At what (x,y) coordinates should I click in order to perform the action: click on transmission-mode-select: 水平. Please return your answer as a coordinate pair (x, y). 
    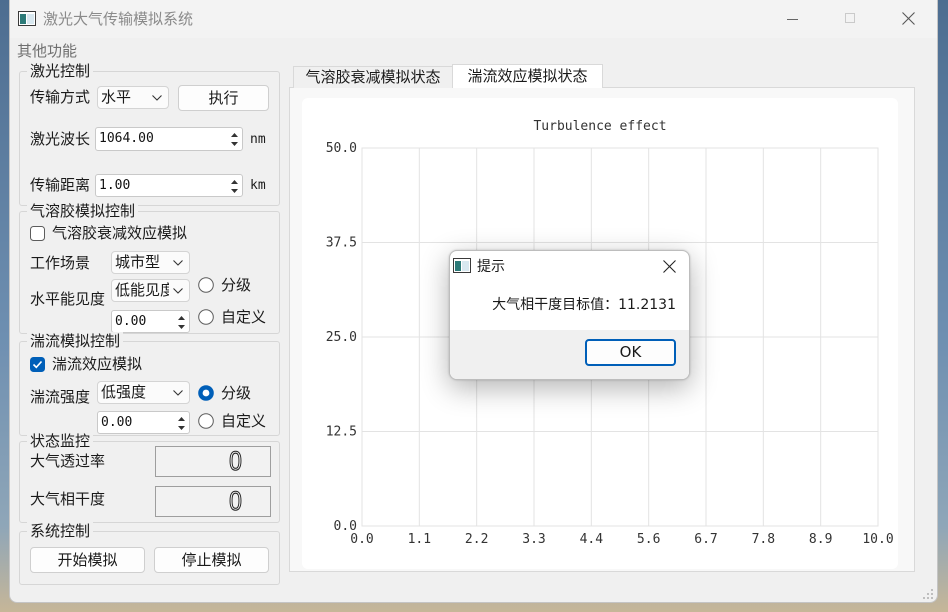
    Looking at the image, I should click on (133, 97).